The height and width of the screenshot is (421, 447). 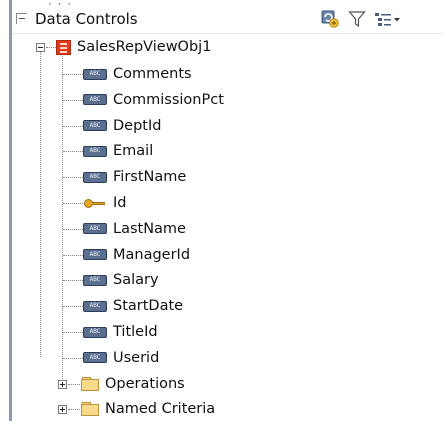 I want to click on refresh-icon, so click(x=330, y=19).